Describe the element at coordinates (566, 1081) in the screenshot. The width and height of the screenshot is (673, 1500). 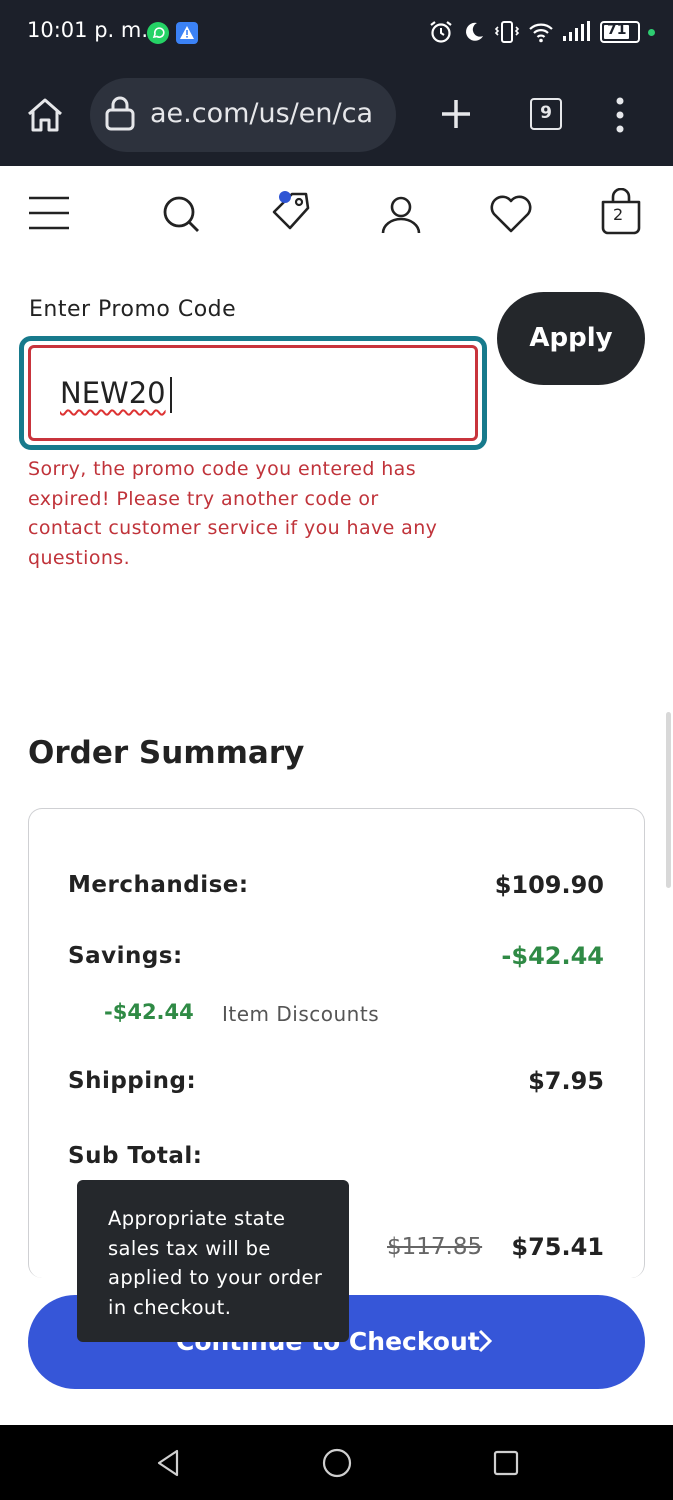
I see `shipping-value: $7.95` at that location.